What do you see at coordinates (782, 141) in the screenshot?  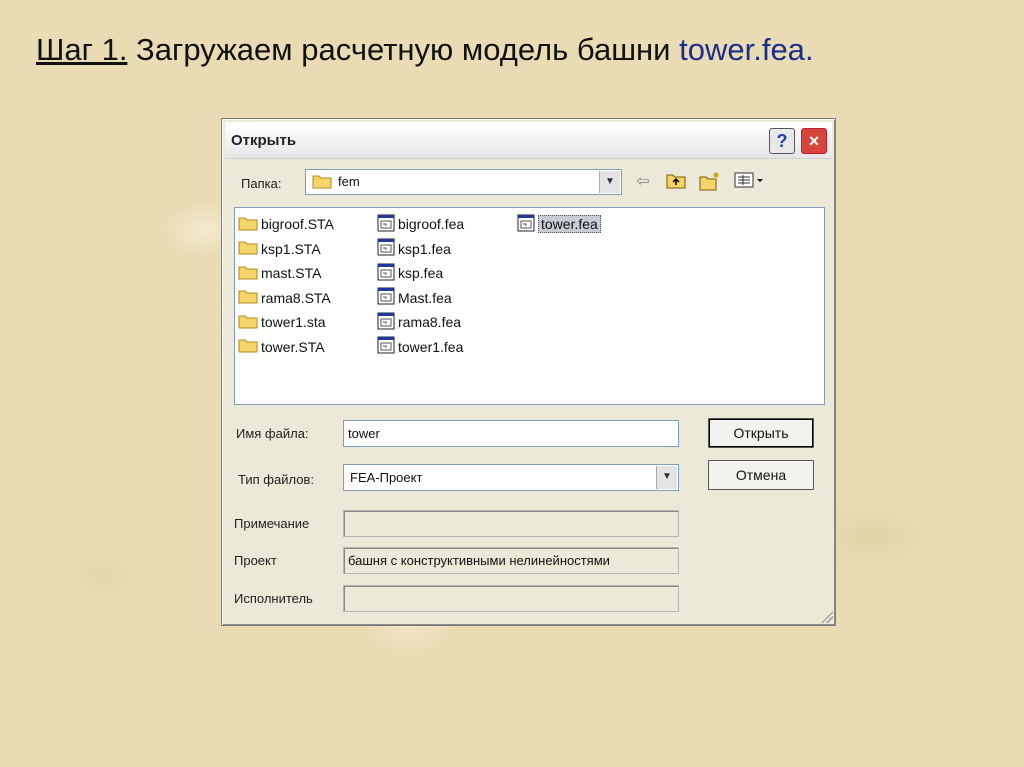 I see `help-button: ?` at bounding box center [782, 141].